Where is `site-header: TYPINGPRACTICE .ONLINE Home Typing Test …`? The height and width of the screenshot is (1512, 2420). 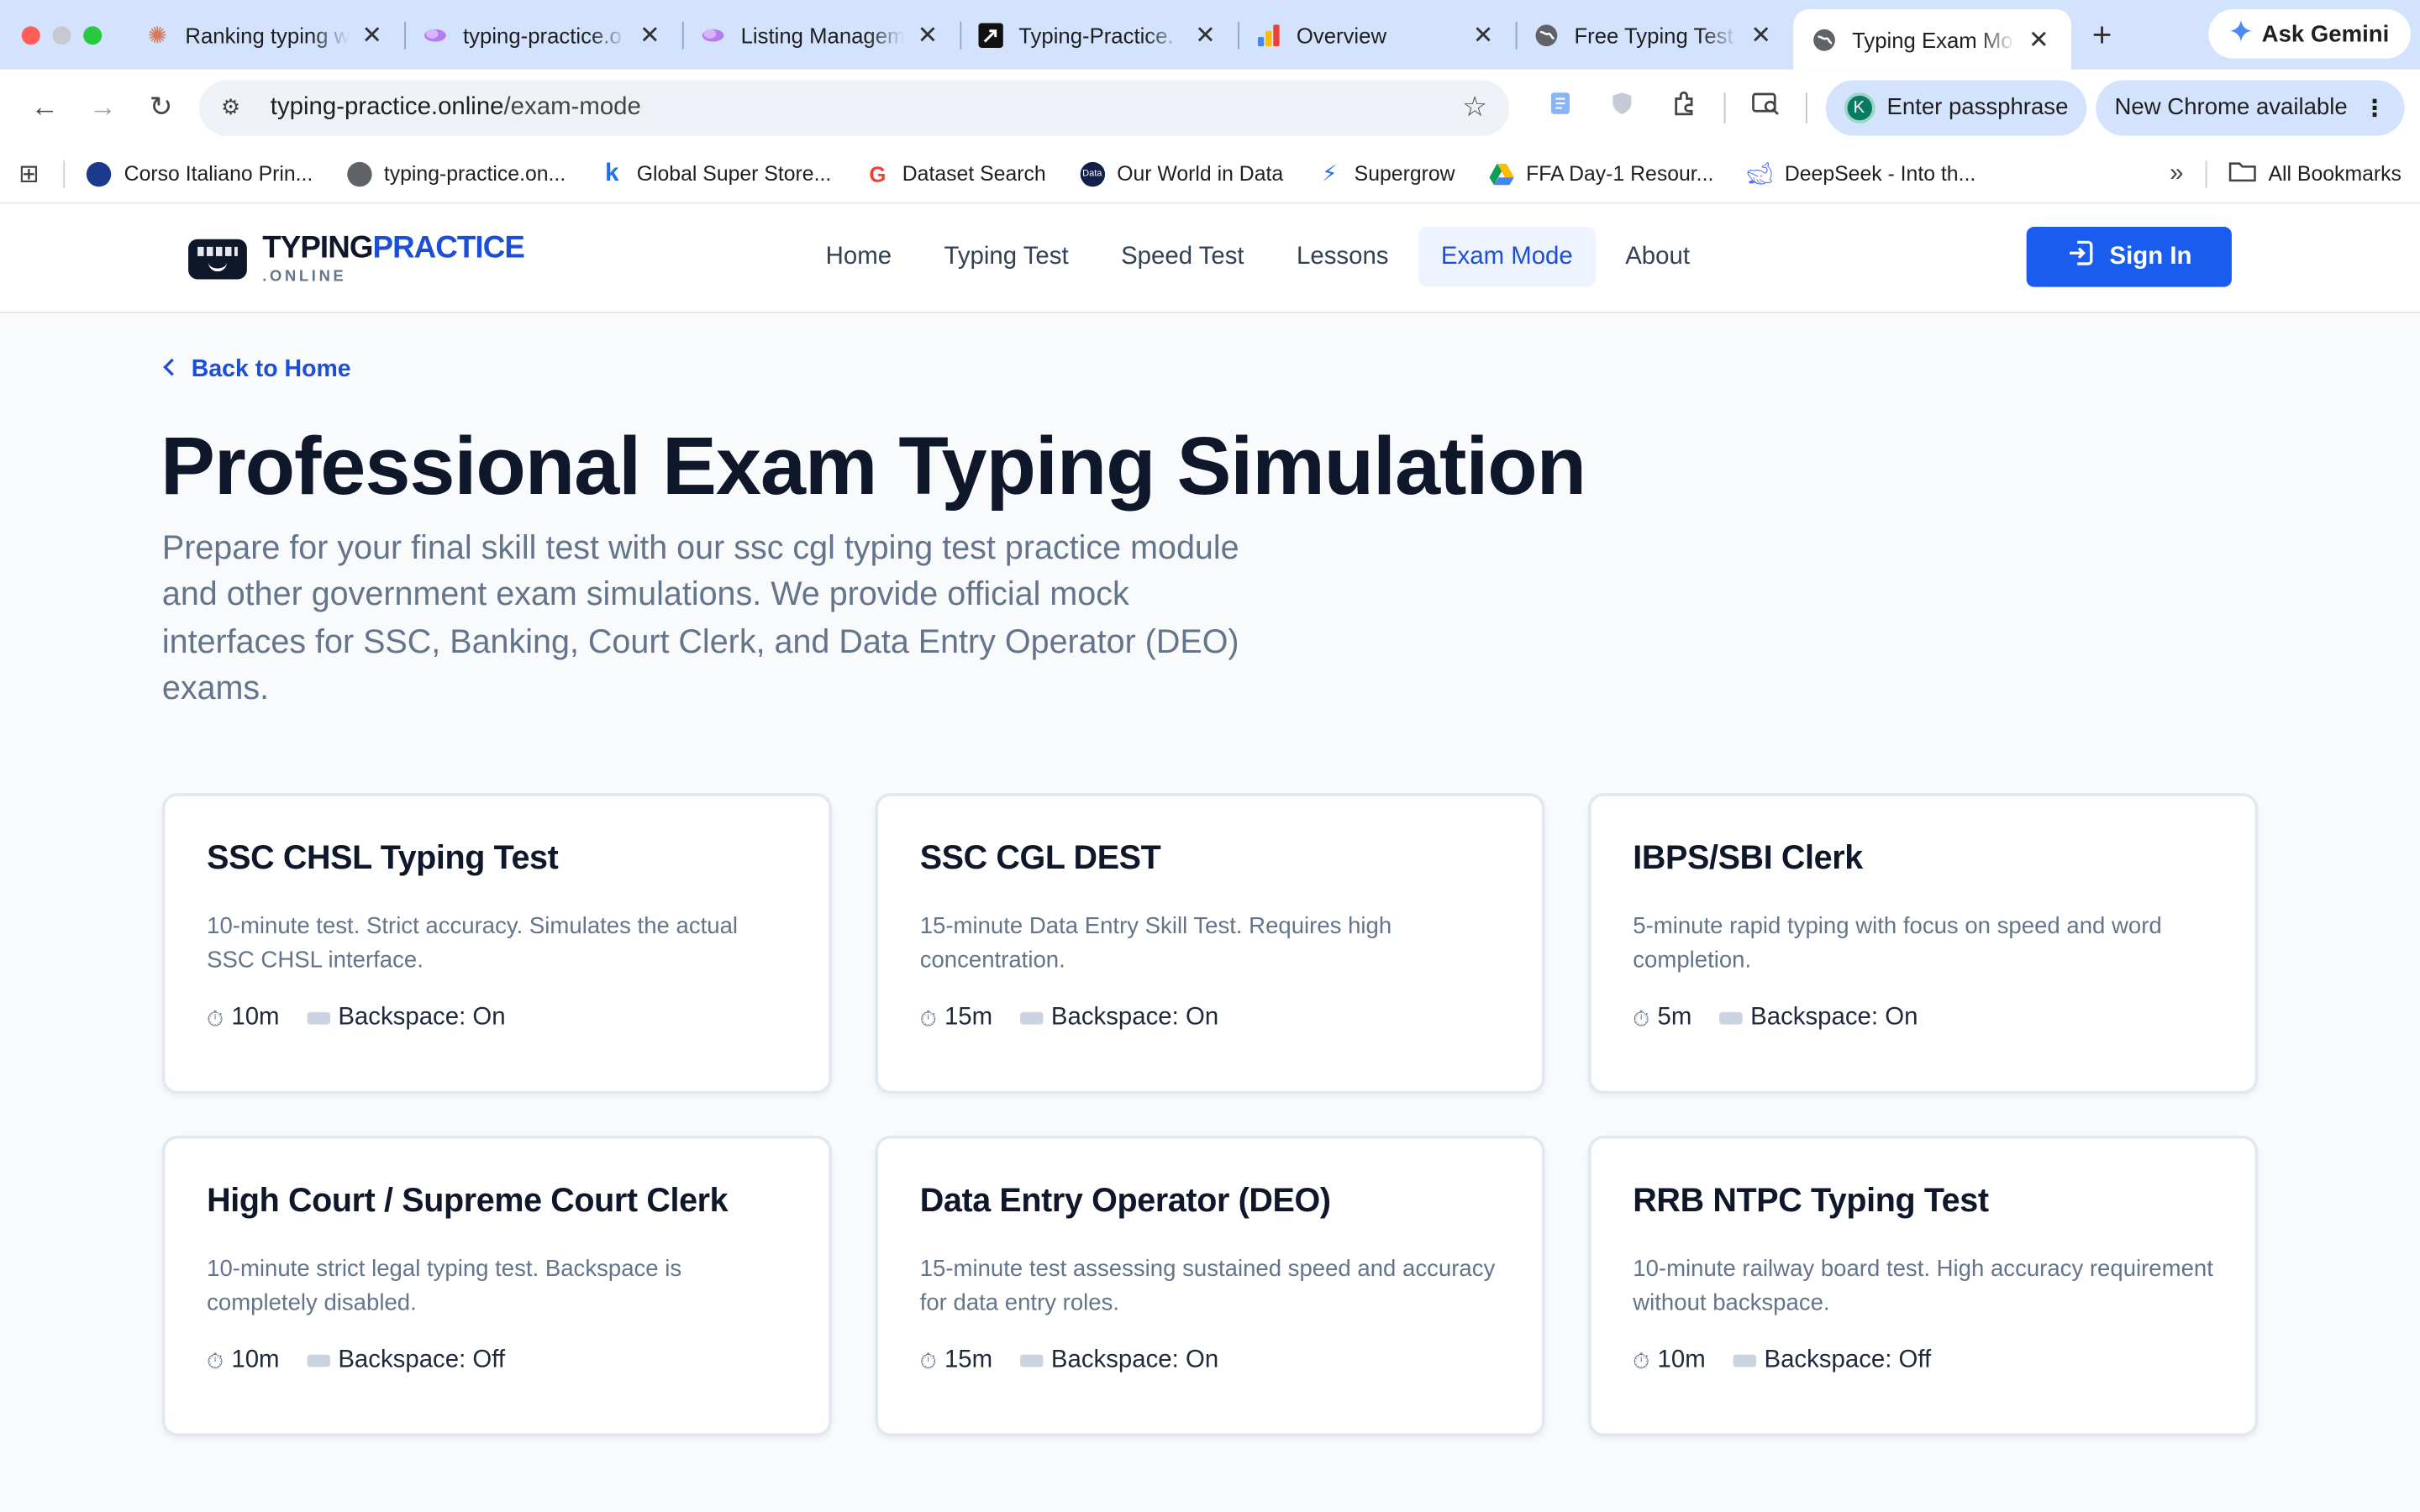 site-header: TYPINGPRACTICE .ONLINE Home Typing Test … is located at coordinates (1210, 258).